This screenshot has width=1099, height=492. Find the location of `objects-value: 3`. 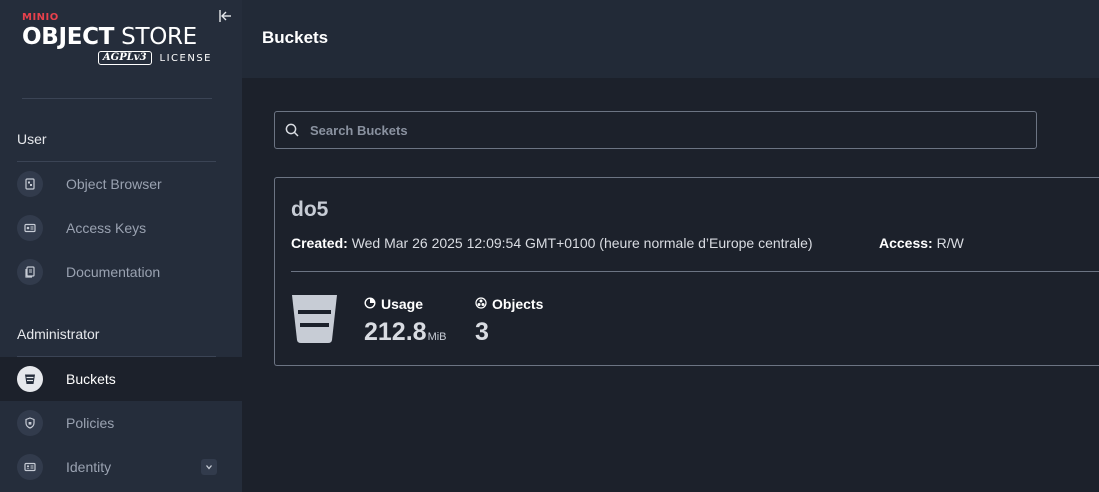

objects-value: 3 is located at coordinates (482, 332).